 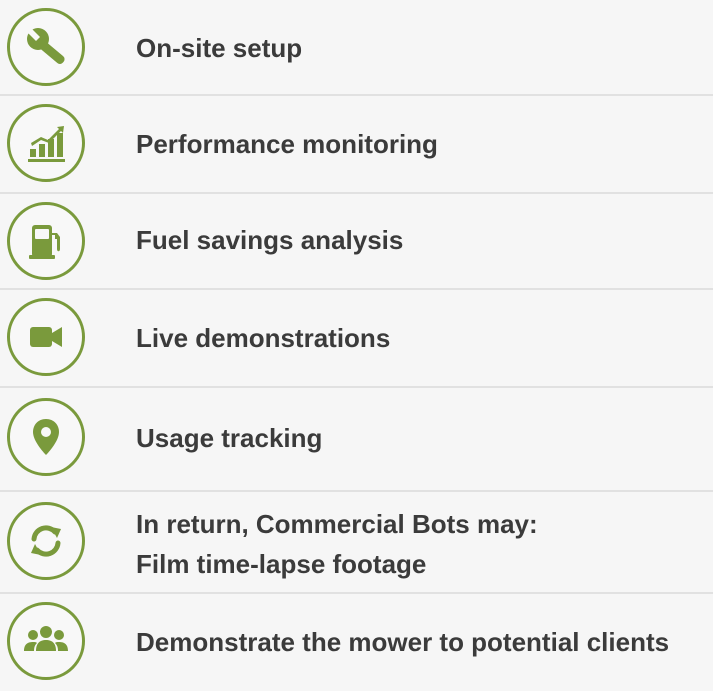 I want to click on item-label: Performance monitoring, so click(x=287, y=144).